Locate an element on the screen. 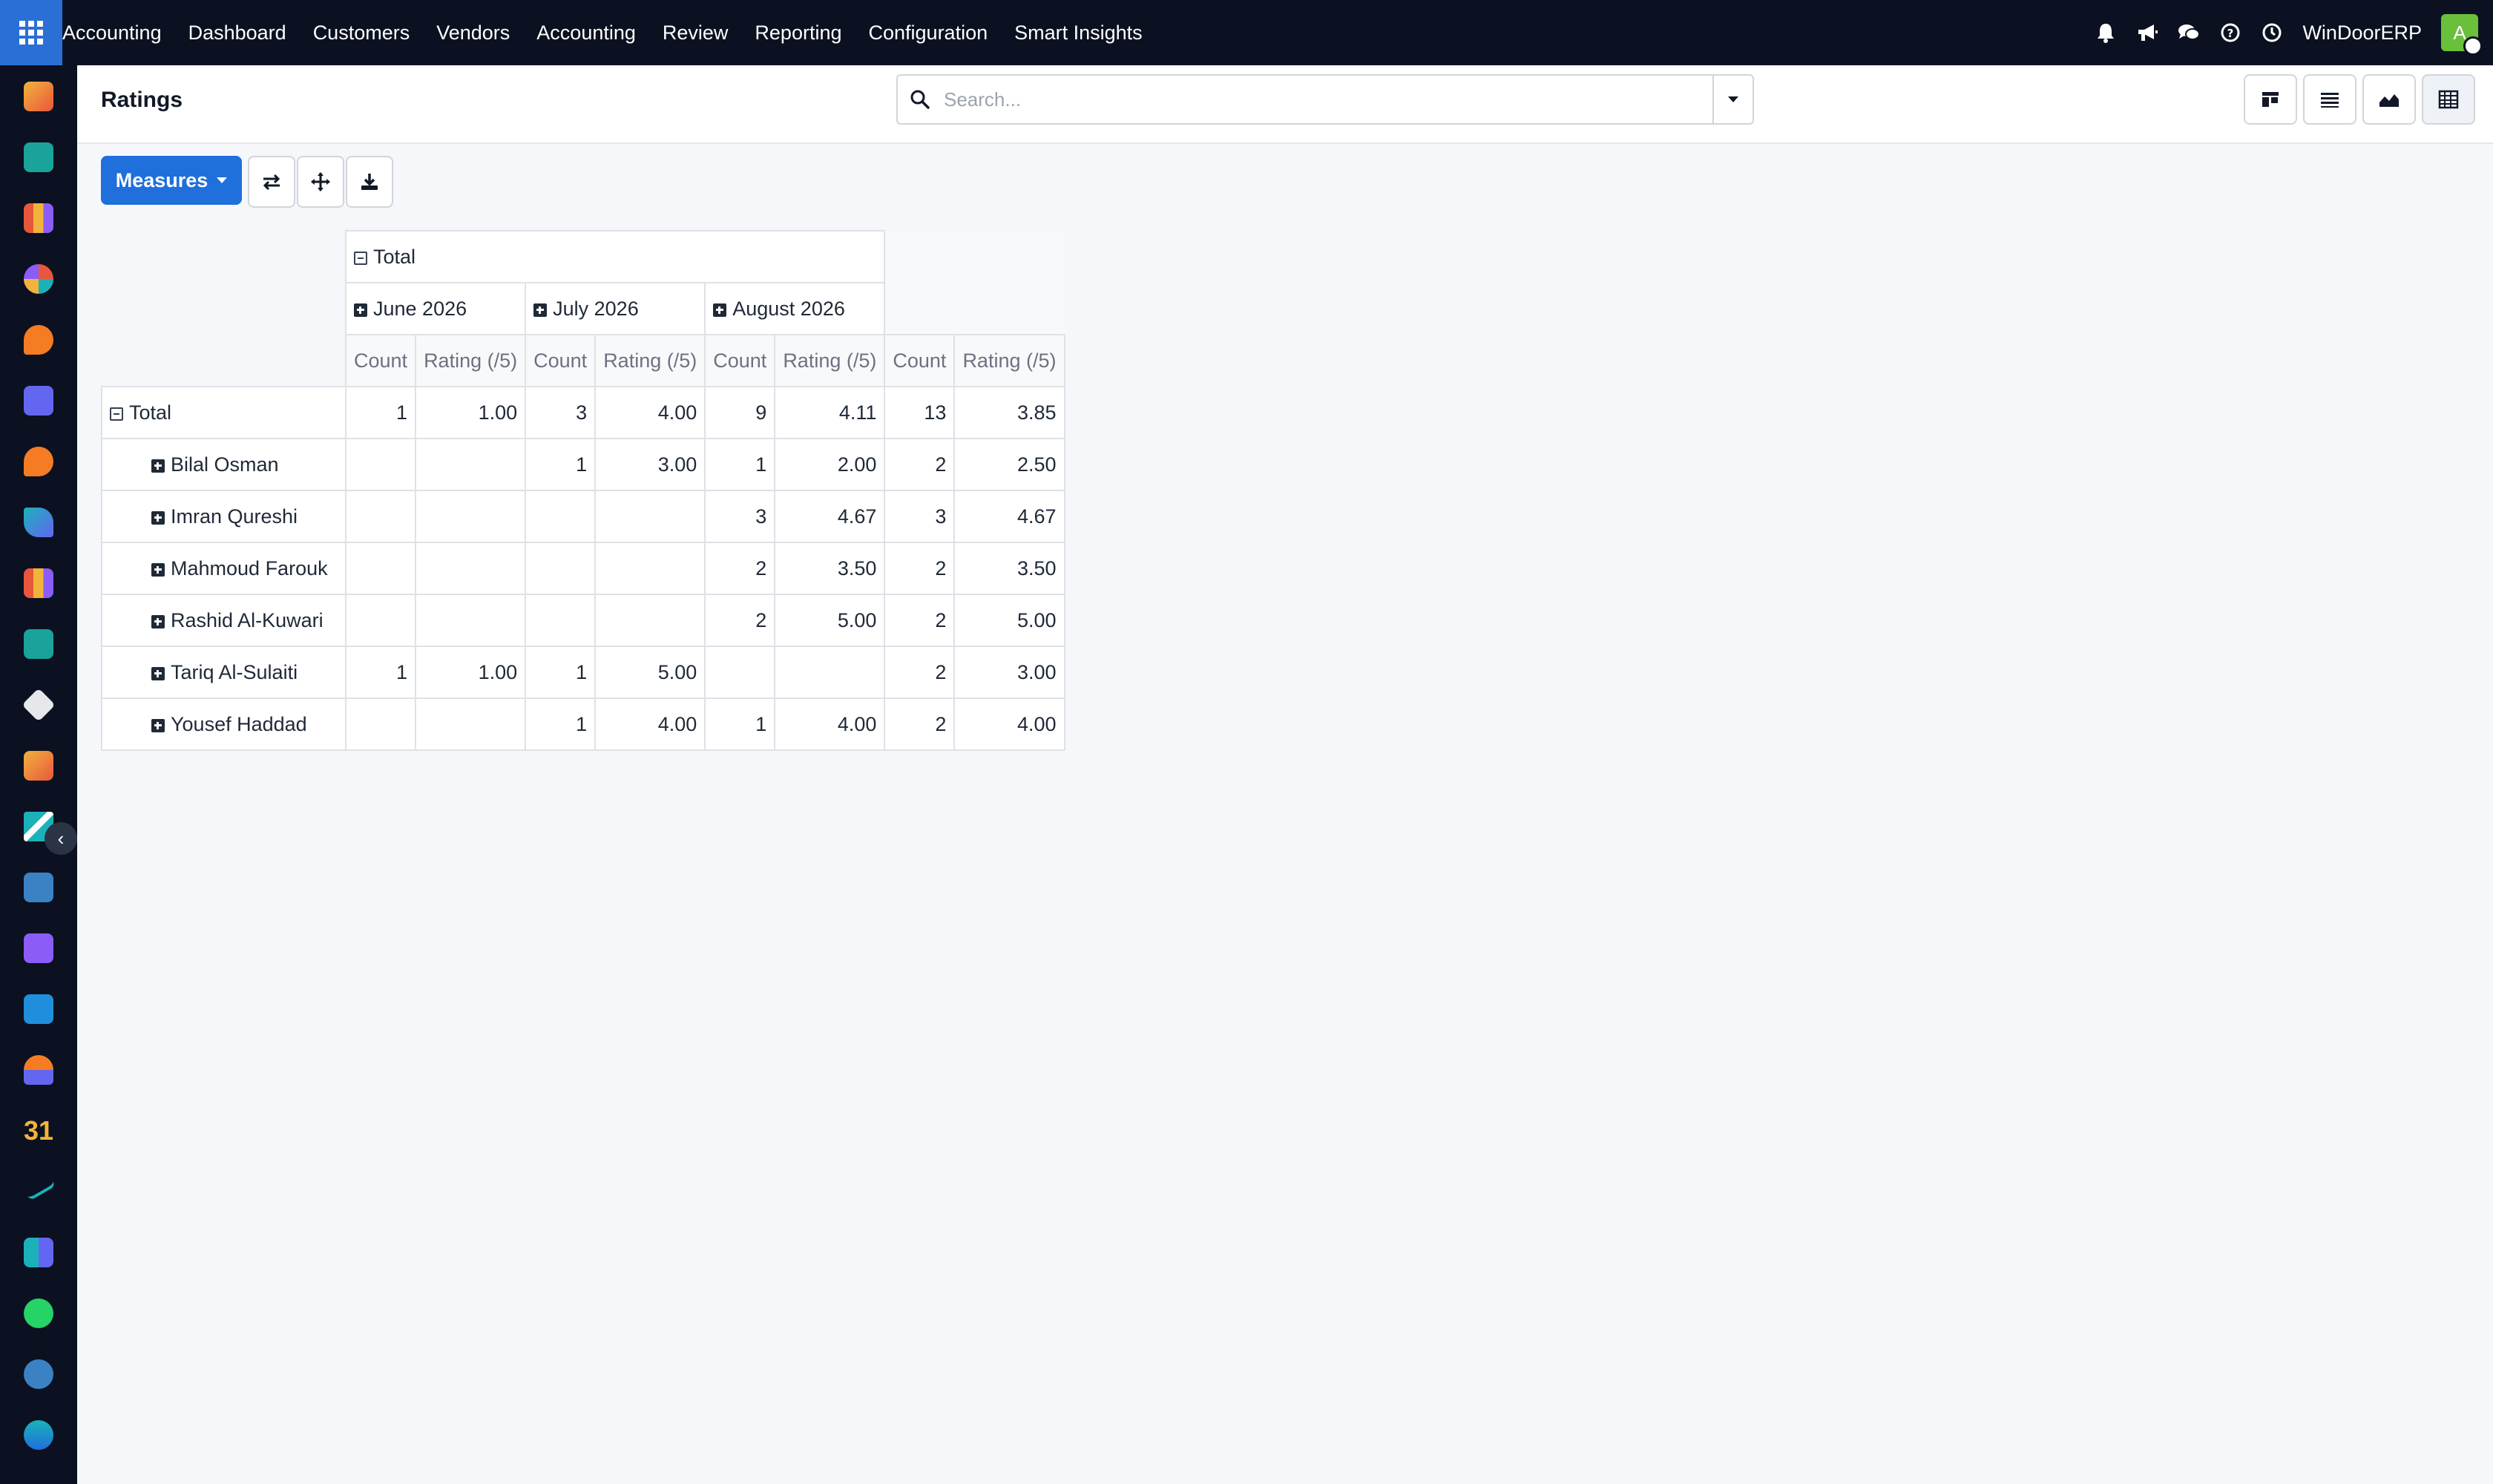 Image resolution: width=2493 pixels, height=1484 pixels. menu-smart-insights: Smart Insights is located at coordinates (1078, 32).